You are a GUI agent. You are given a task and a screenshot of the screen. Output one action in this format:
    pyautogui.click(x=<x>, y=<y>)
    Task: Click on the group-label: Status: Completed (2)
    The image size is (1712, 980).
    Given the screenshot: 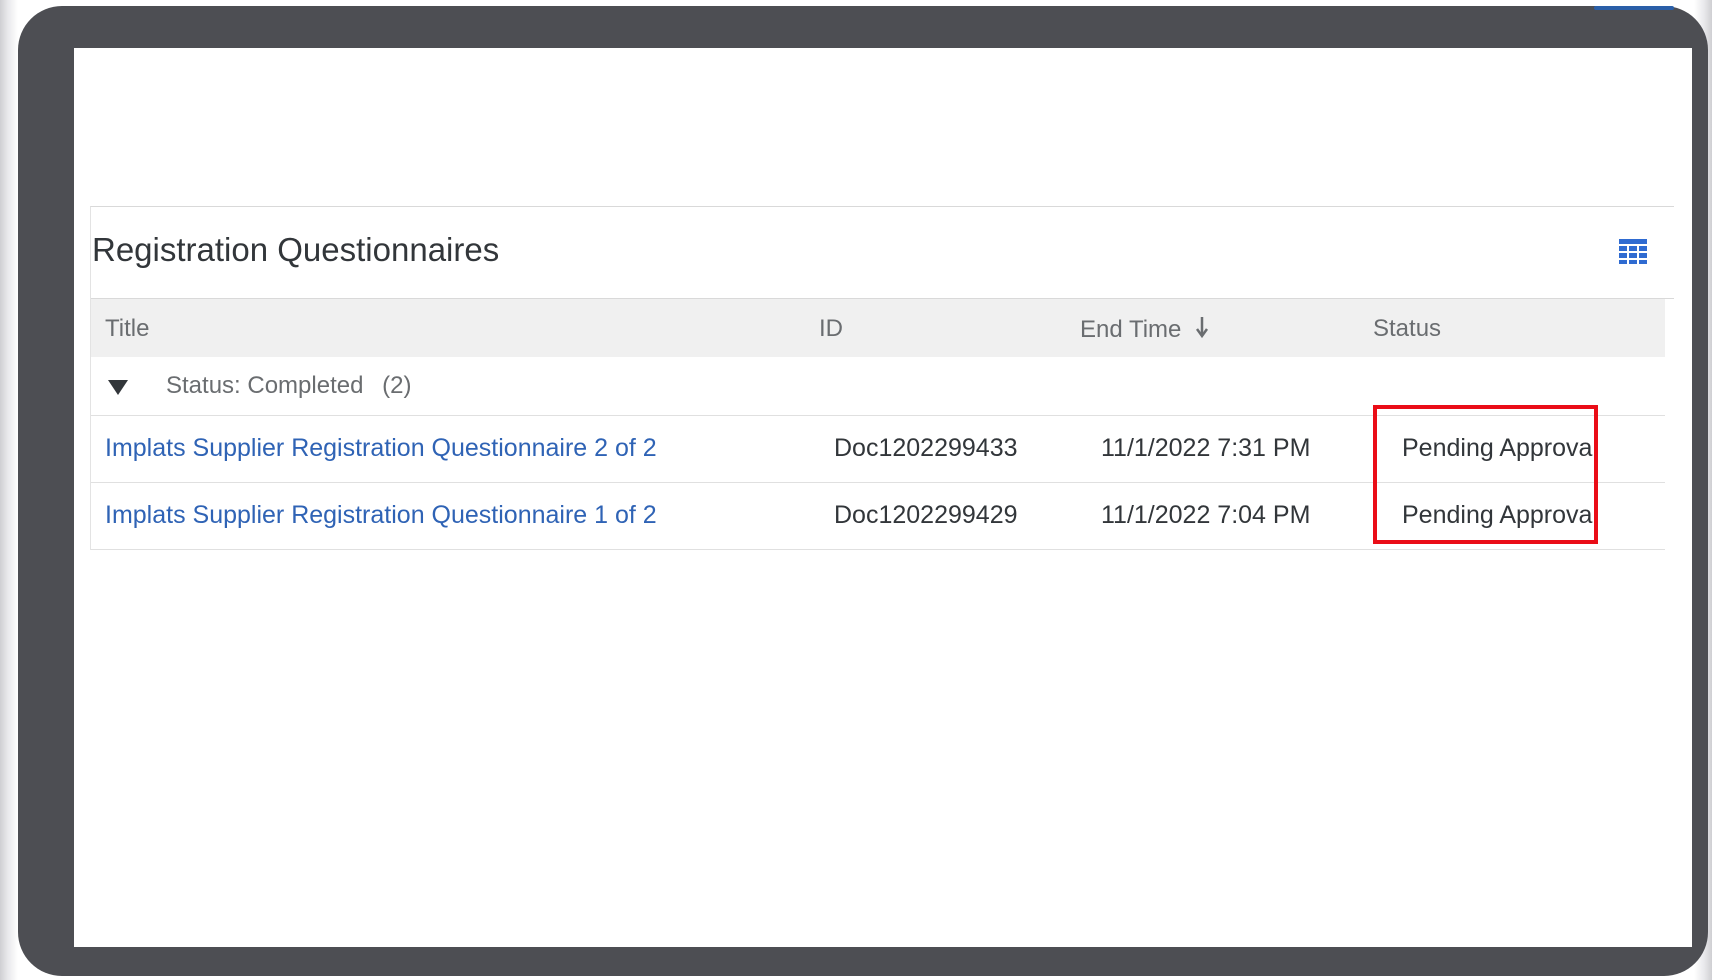 What is the action you would take?
    pyautogui.click(x=288, y=386)
    